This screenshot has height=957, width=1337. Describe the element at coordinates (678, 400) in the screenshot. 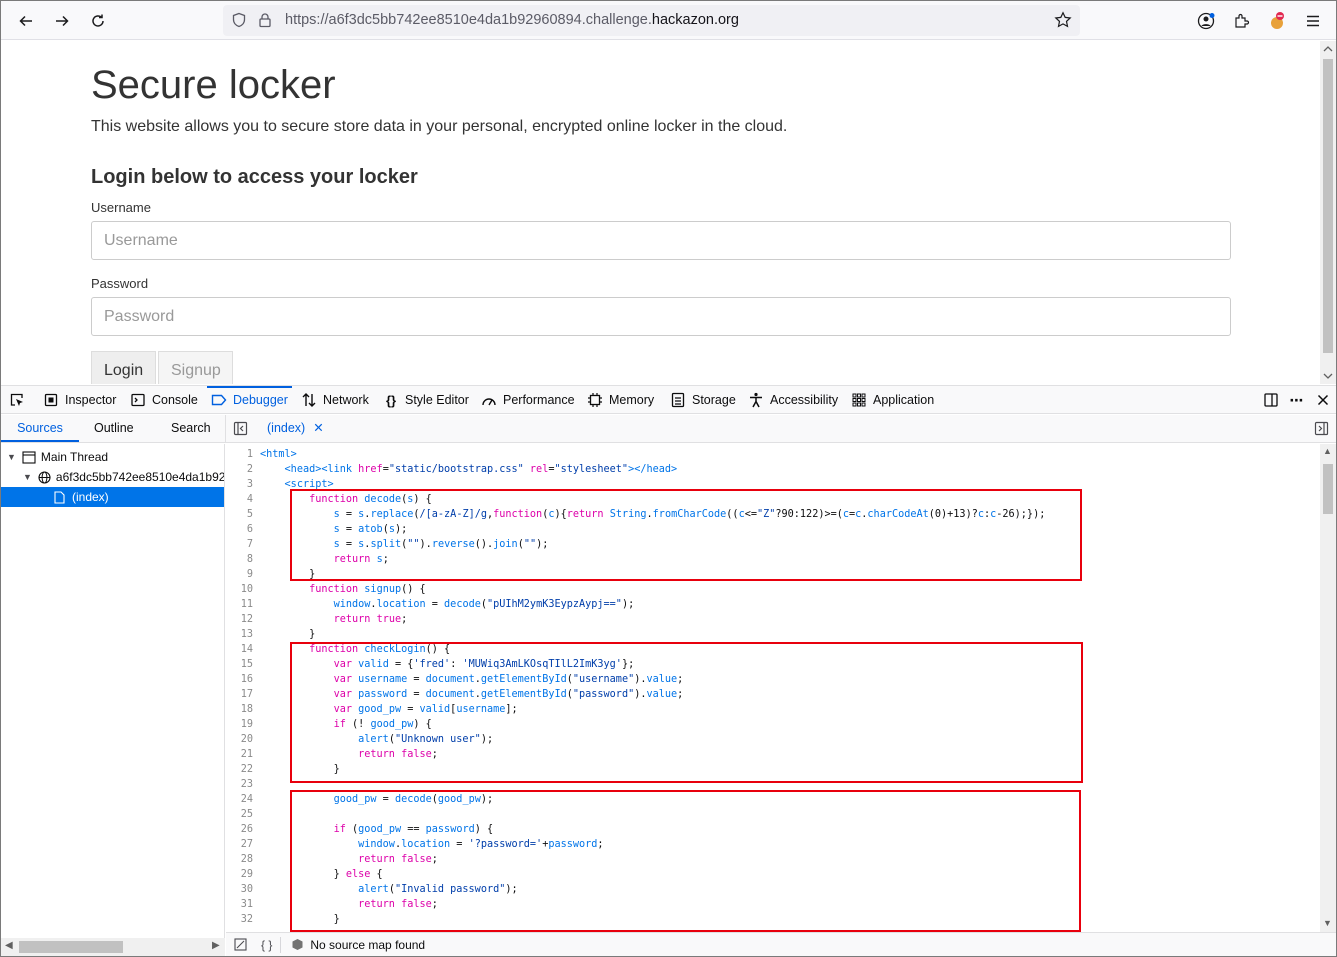

I see `storage-icon` at that location.